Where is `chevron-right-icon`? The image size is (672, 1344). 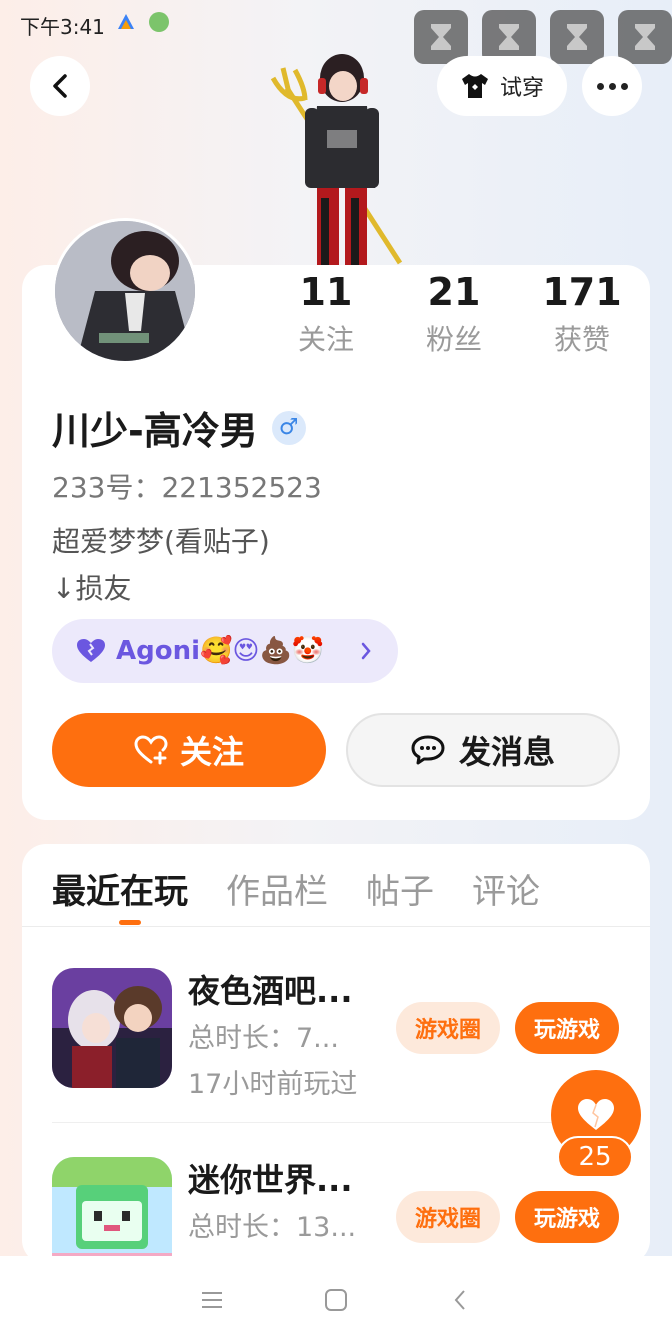
chevron-right-icon is located at coordinates (366, 651).